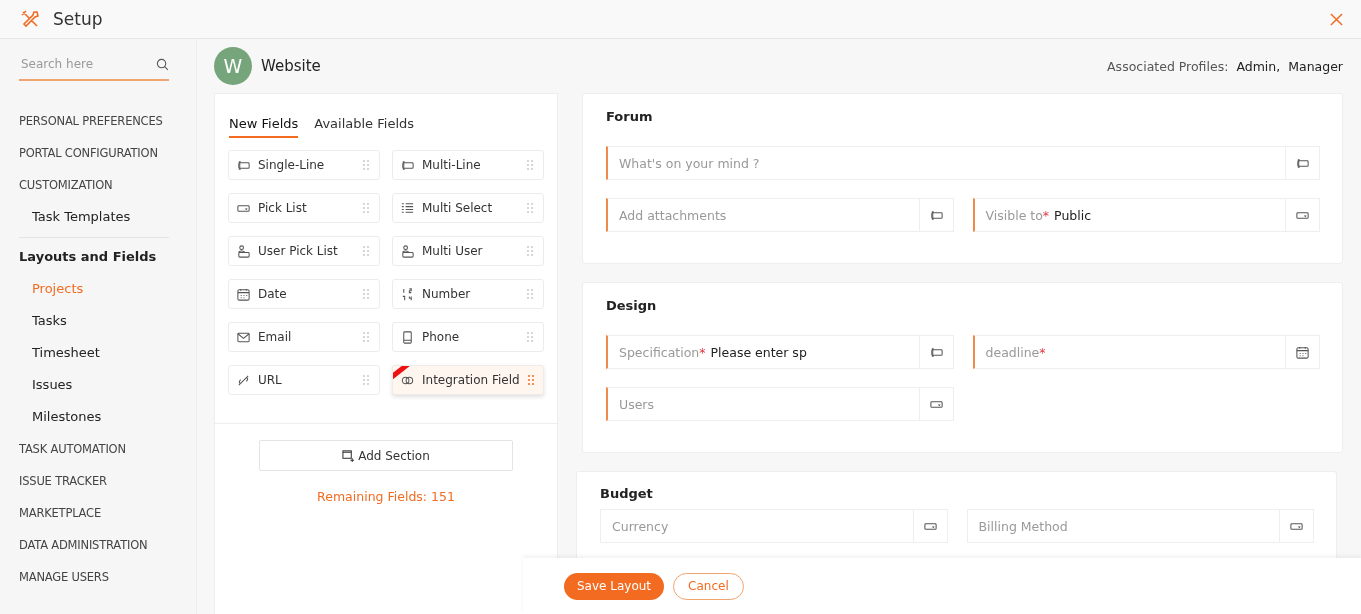 The image size is (1361, 614). What do you see at coordinates (468, 251) in the screenshot?
I see `field-type-item: Multi User` at bounding box center [468, 251].